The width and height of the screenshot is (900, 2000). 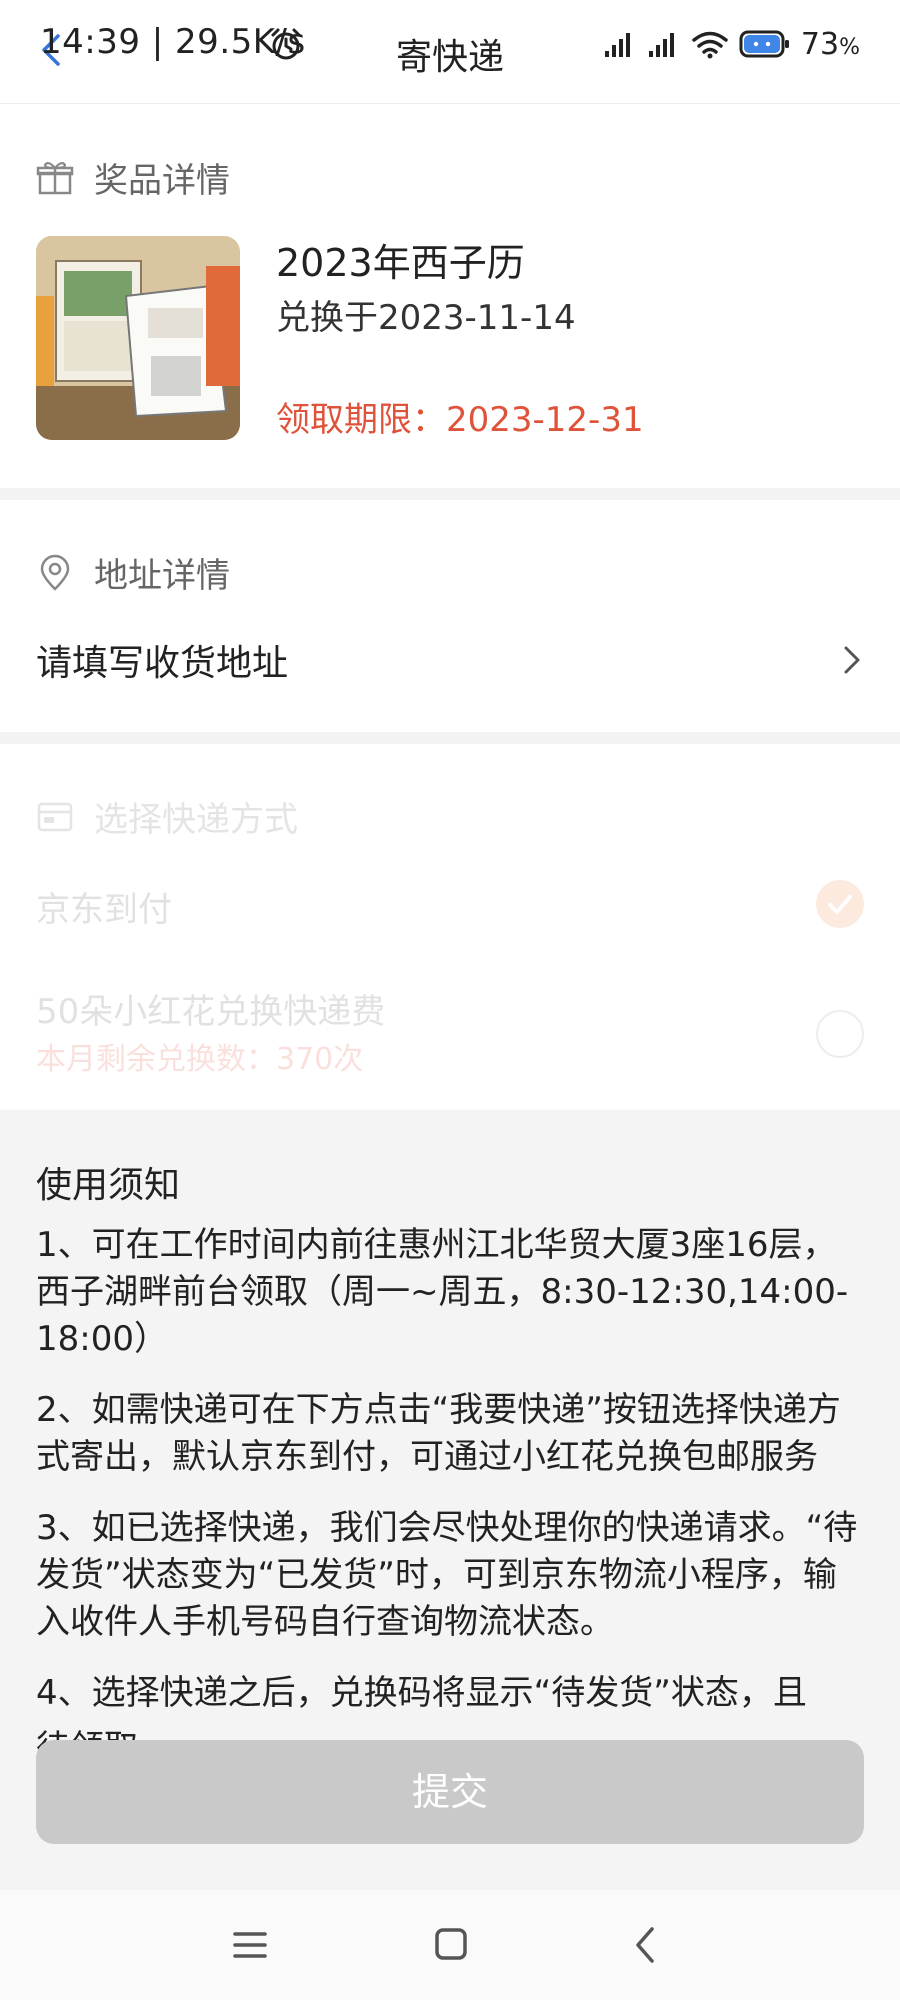 What do you see at coordinates (196, 820) in the screenshot?
I see `shipping-section-title: 选择快递方式` at bounding box center [196, 820].